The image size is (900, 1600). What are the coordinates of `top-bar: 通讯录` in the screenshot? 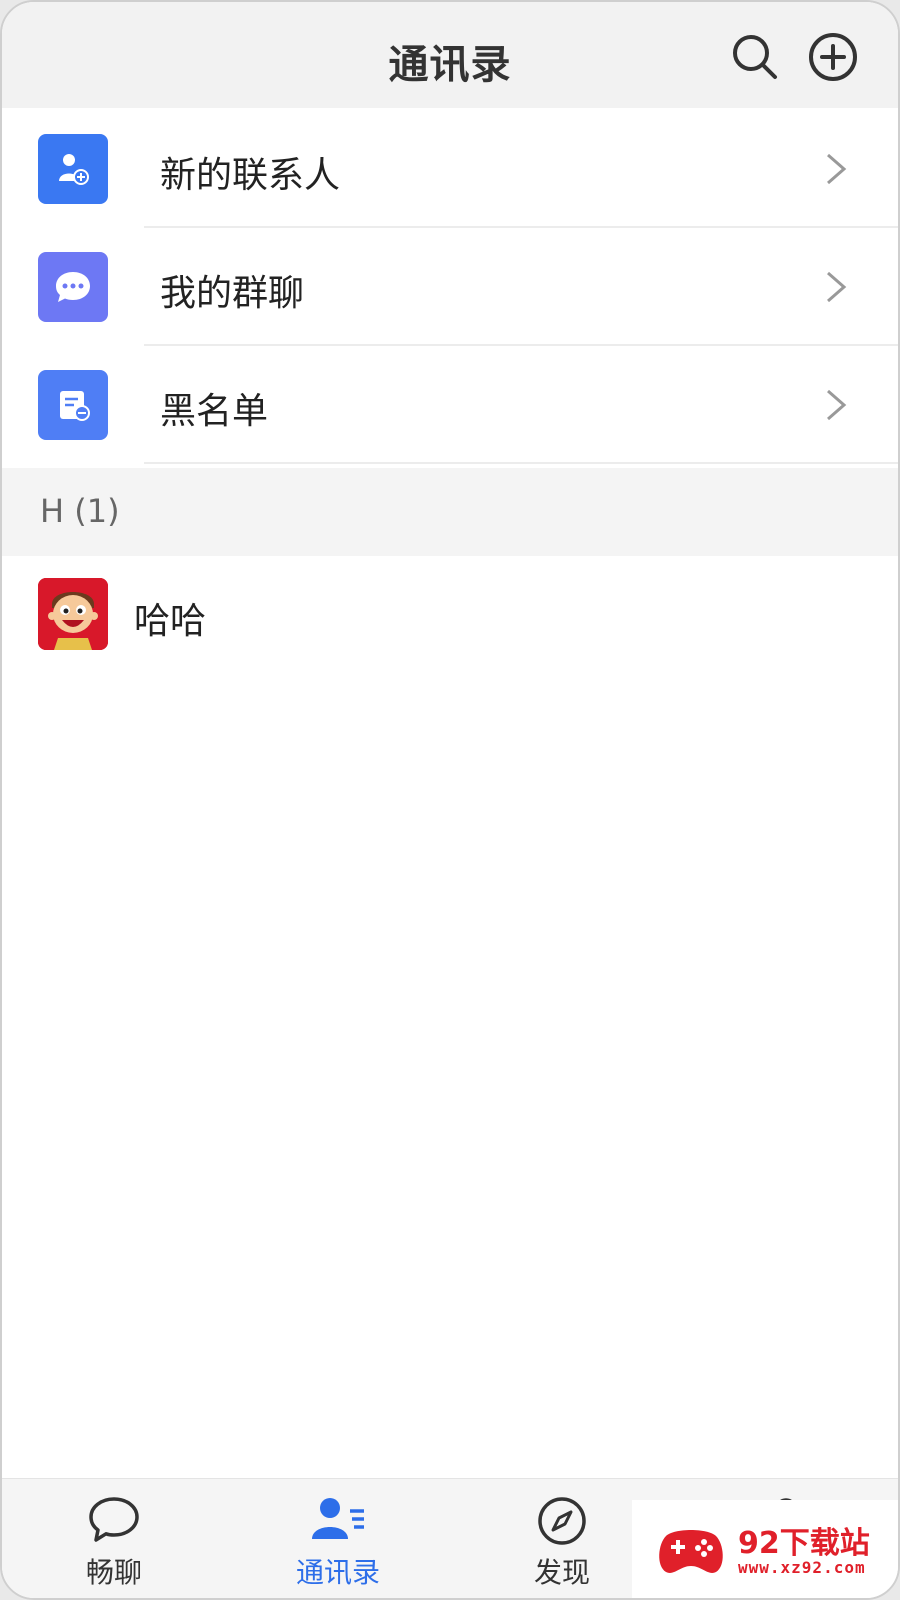 It's located at (450, 55).